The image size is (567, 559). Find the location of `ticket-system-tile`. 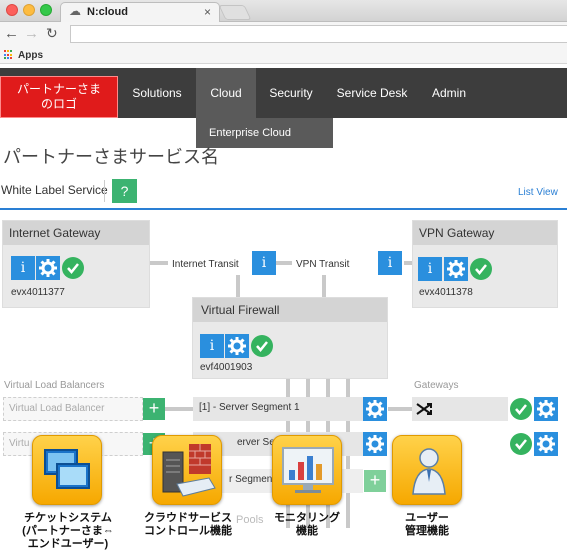

ticket-system-tile is located at coordinates (67, 470).